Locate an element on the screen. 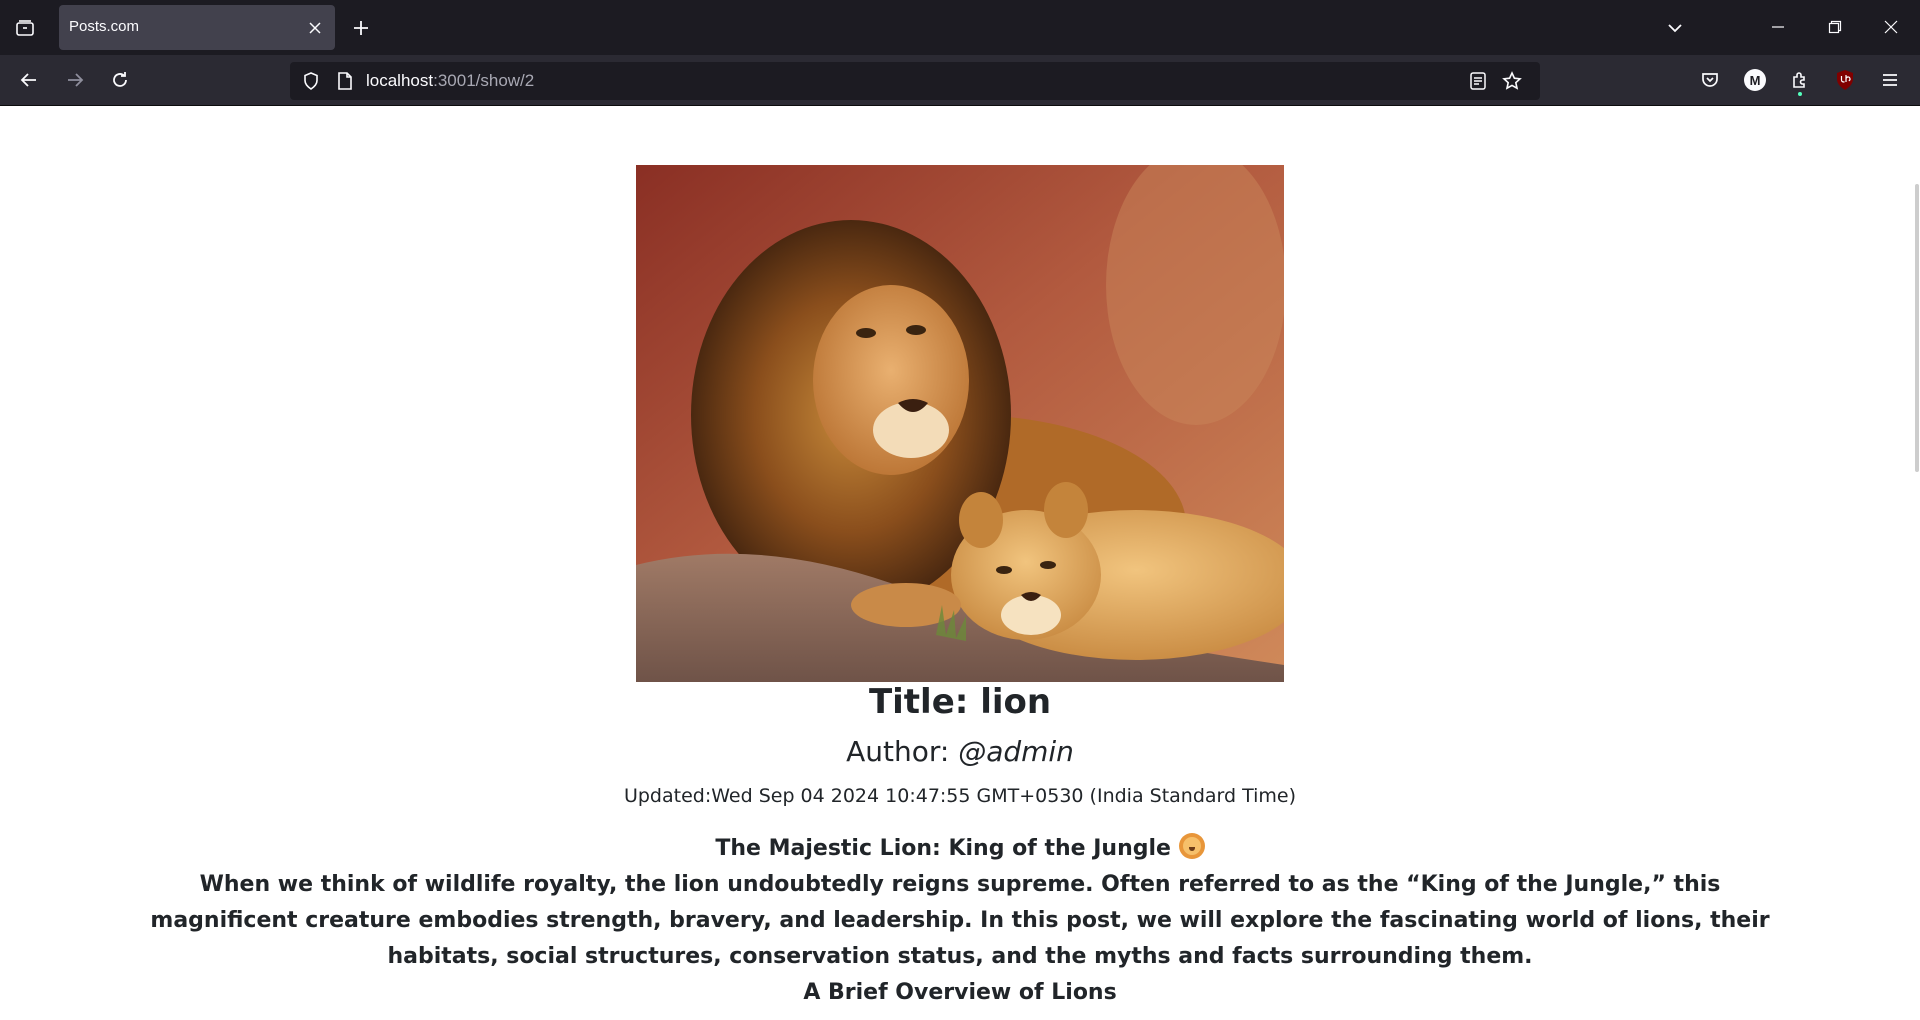 The width and height of the screenshot is (1920, 1020). shield-icon is located at coordinates (311, 81).